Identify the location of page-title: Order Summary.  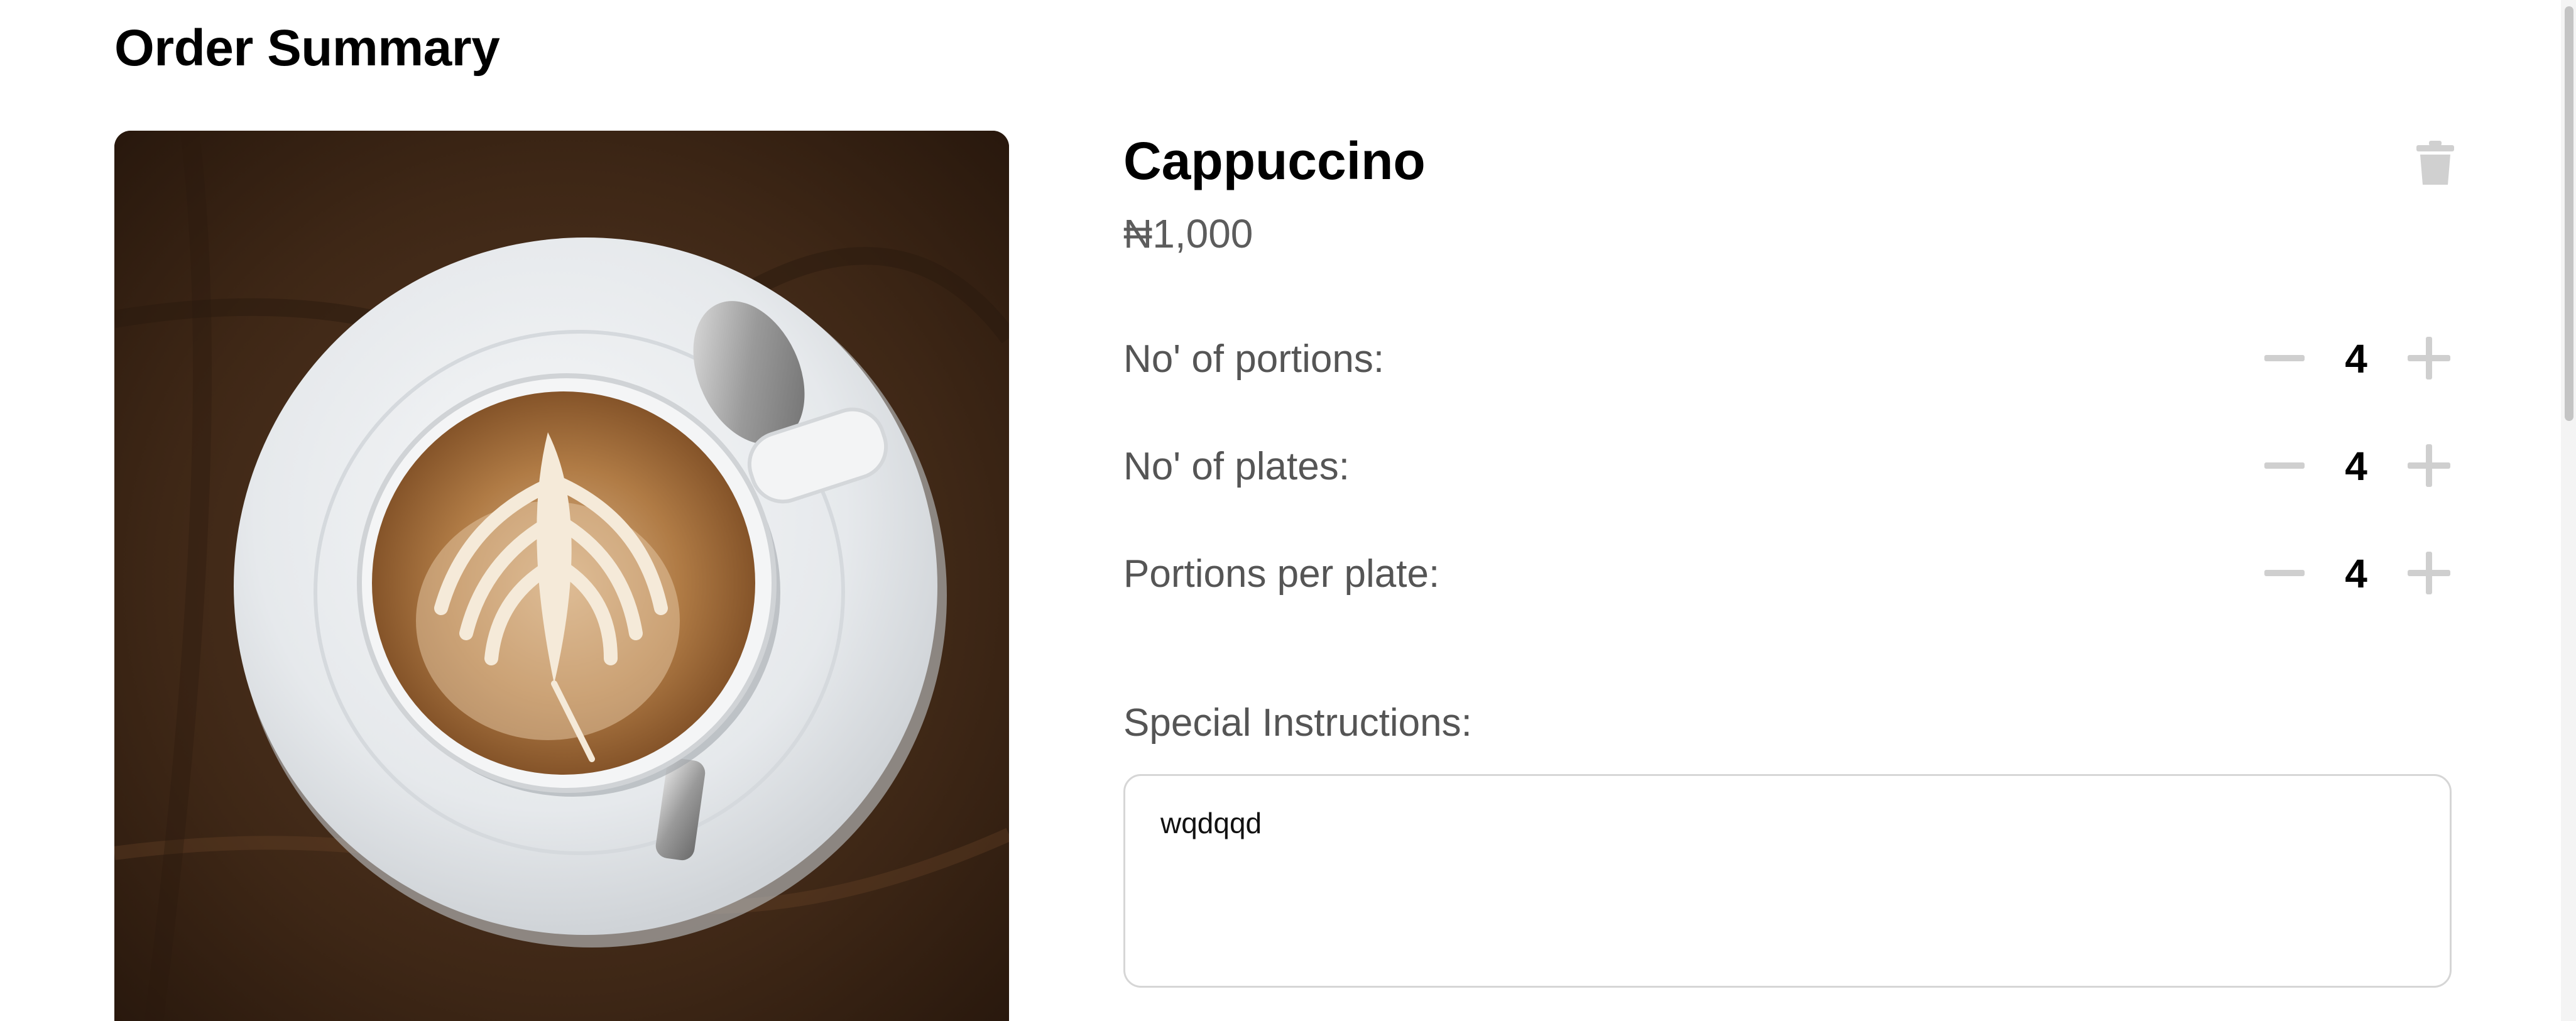
(307, 48).